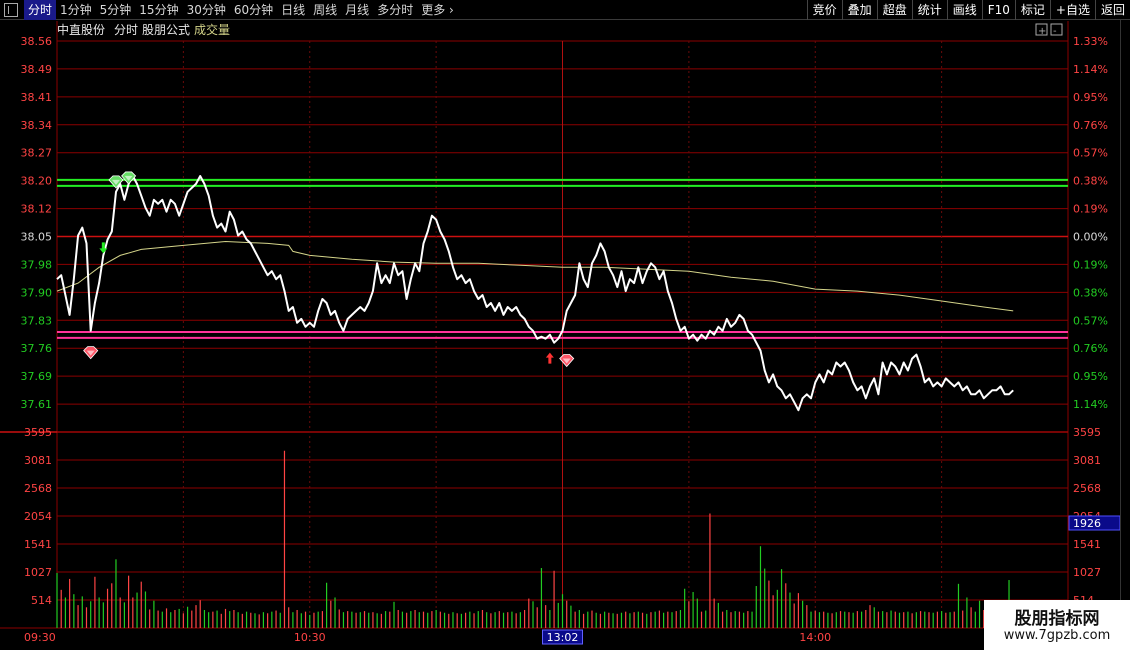 The height and width of the screenshot is (650, 1130). Describe the element at coordinates (129, 178) in the screenshot. I see `green-diamond-marker` at that location.